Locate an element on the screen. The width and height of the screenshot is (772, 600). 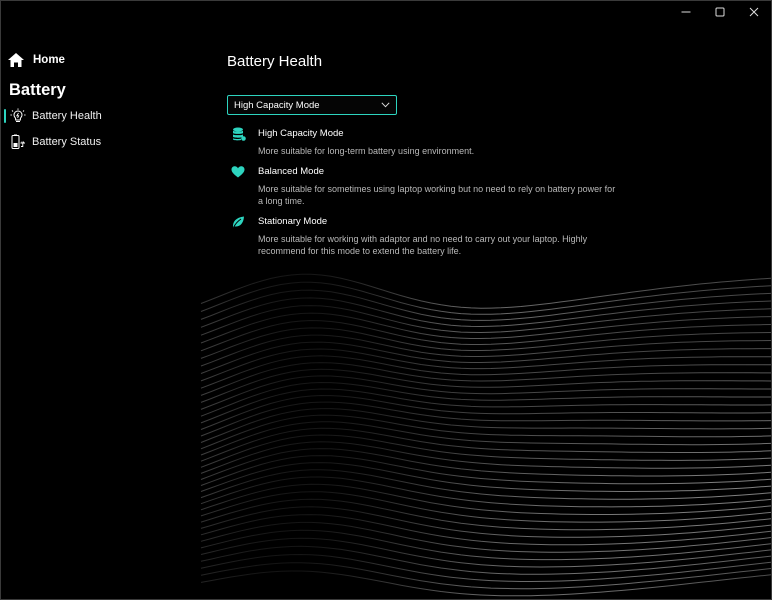
sidebar-item-home: Home is located at coordinates (101, 60).